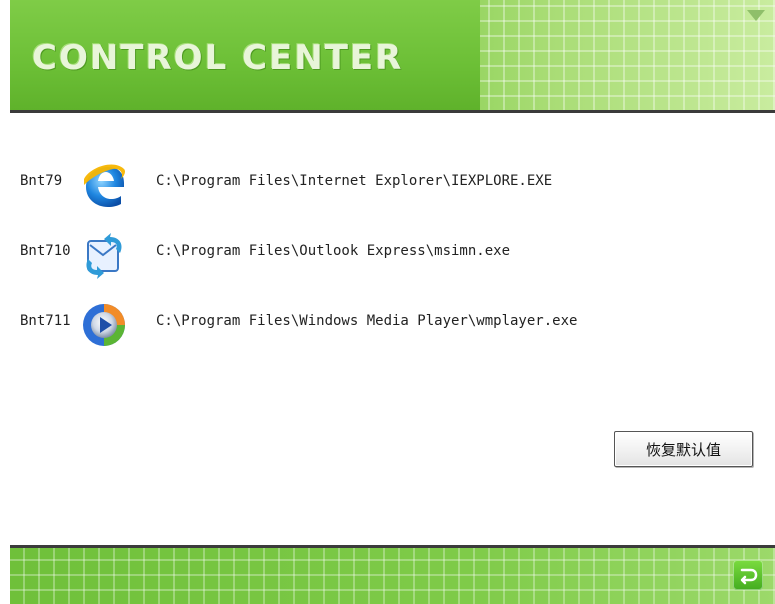  Describe the element at coordinates (218, 58) in the screenshot. I see `window-title: CONTROL CENTER` at that location.